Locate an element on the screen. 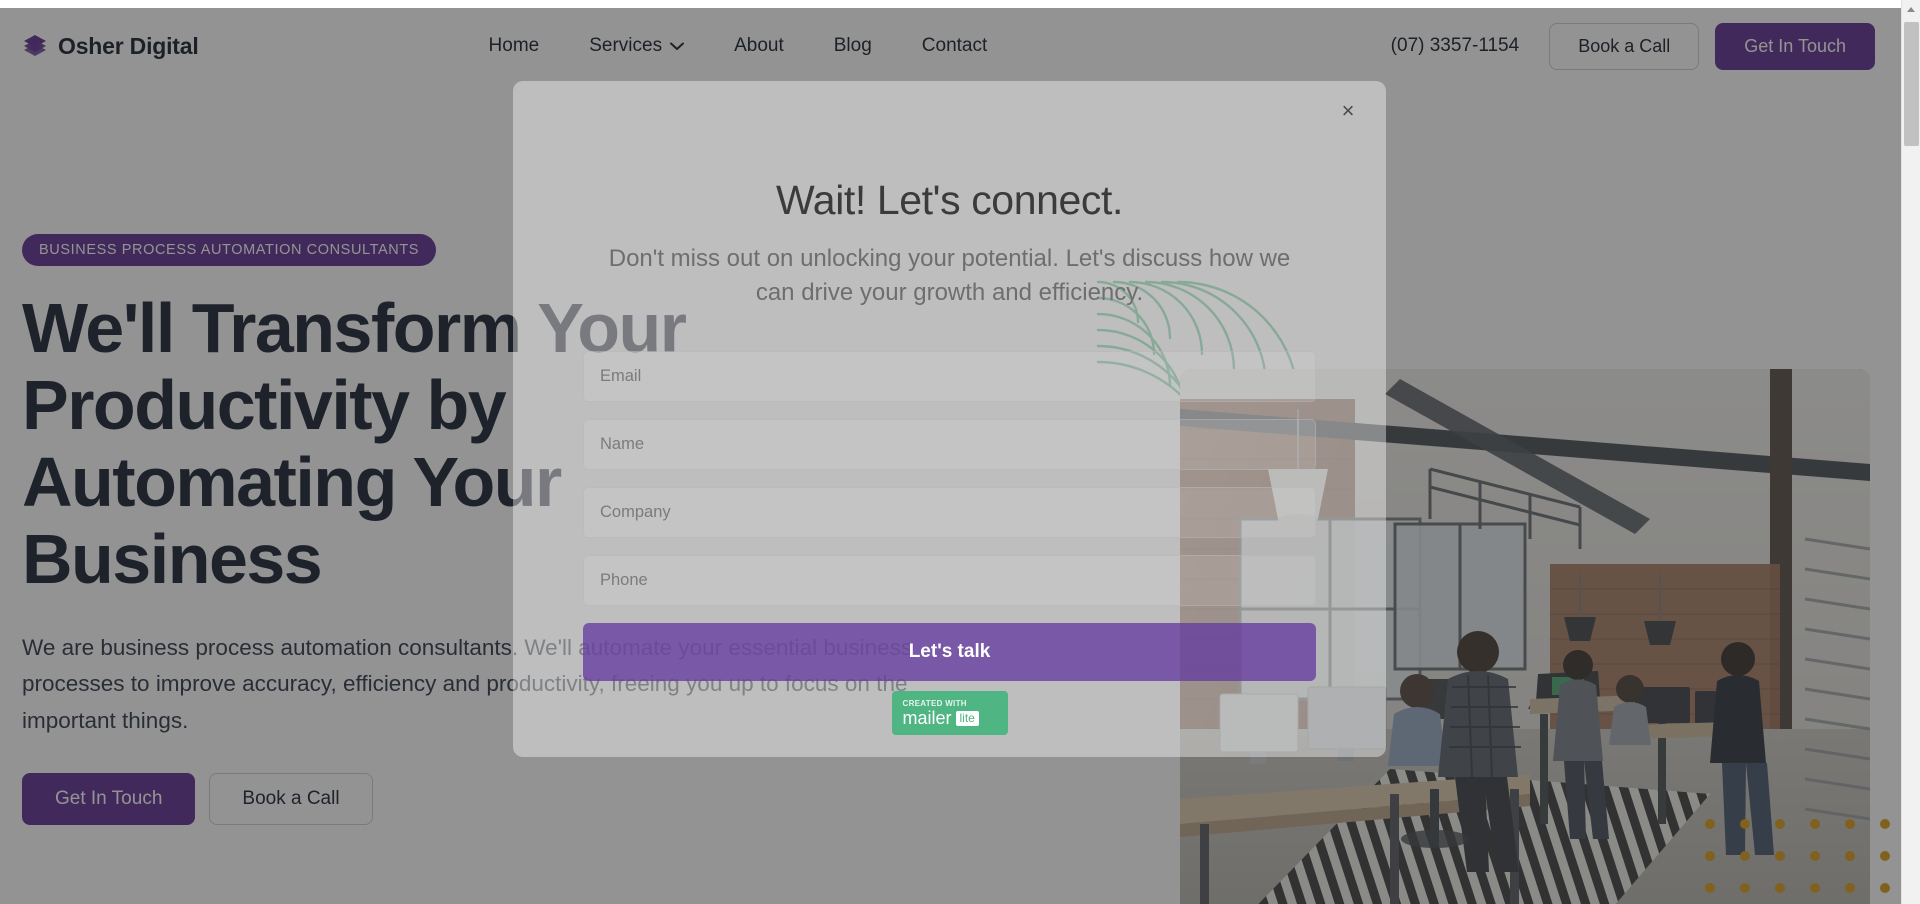 The height and width of the screenshot is (904, 1920). email-field: Email is located at coordinates (949, 377).